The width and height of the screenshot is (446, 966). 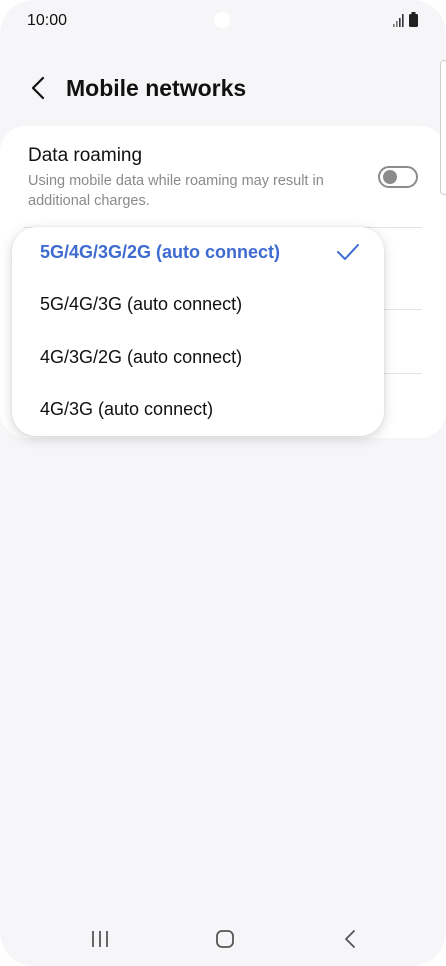 What do you see at coordinates (127, 409) in the screenshot?
I see `option-label: 4G/3G (auto connect)` at bounding box center [127, 409].